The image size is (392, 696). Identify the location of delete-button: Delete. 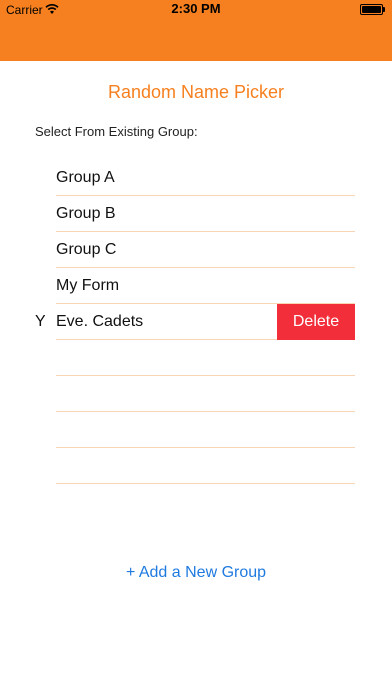
(316, 322).